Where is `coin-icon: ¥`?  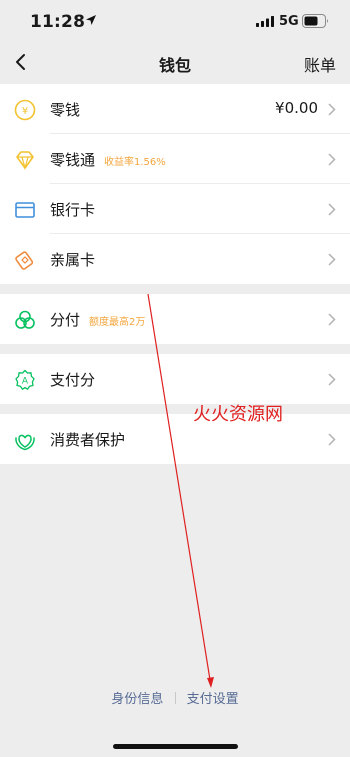 coin-icon: ¥ is located at coordinates (25, 110).